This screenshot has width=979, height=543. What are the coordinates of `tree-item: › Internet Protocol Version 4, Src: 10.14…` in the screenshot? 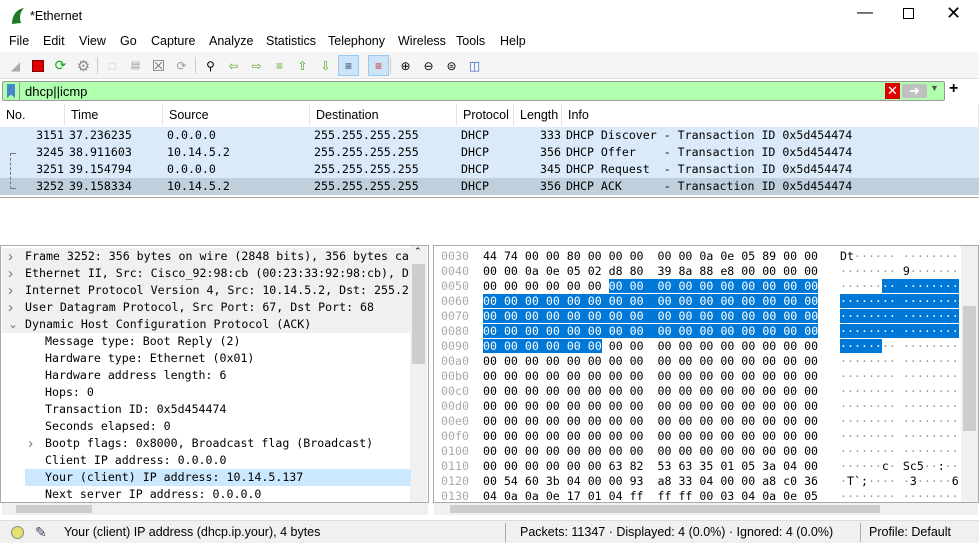 It's located at (206, 290).